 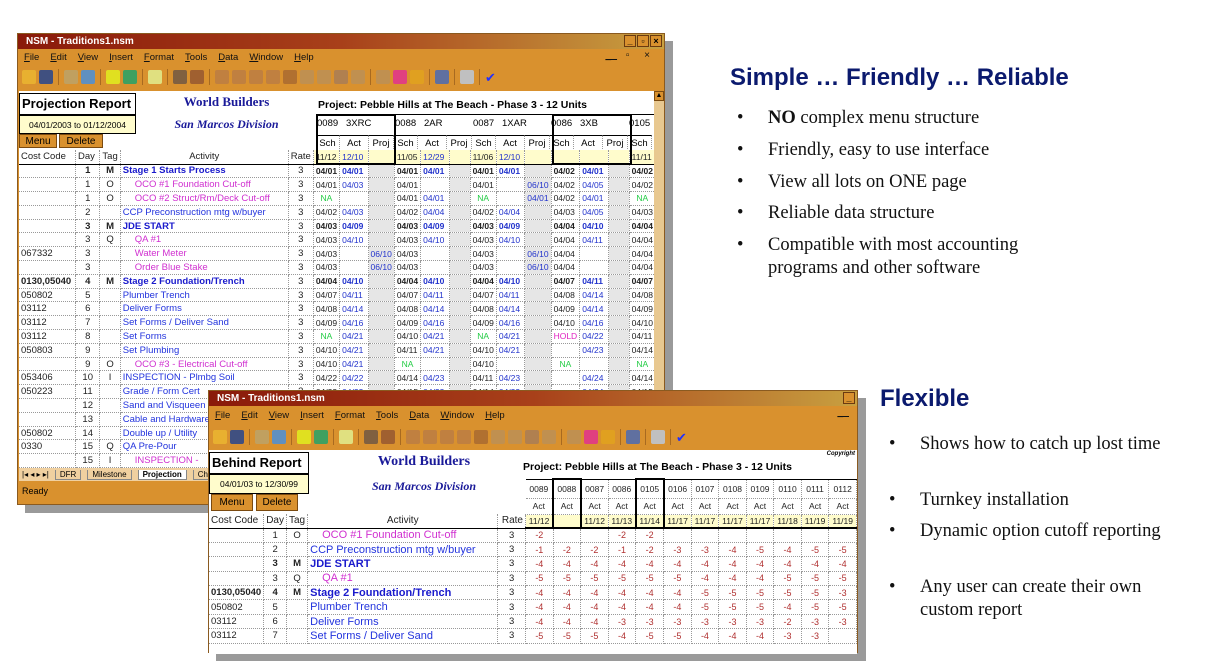 What do you see at coordinates (88, 76) in the screenshot?
I see `window-icon` at bounding box center [88, 76].